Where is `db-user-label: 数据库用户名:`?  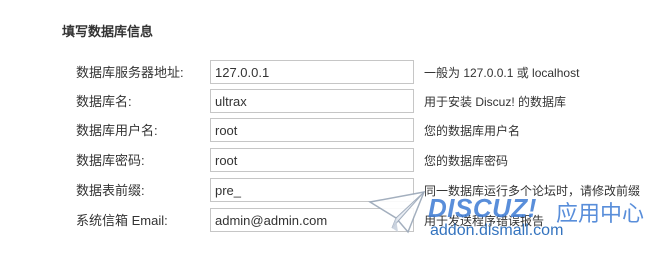
db-user-label: 数据库用户名: is located at coordinates (117, 130).